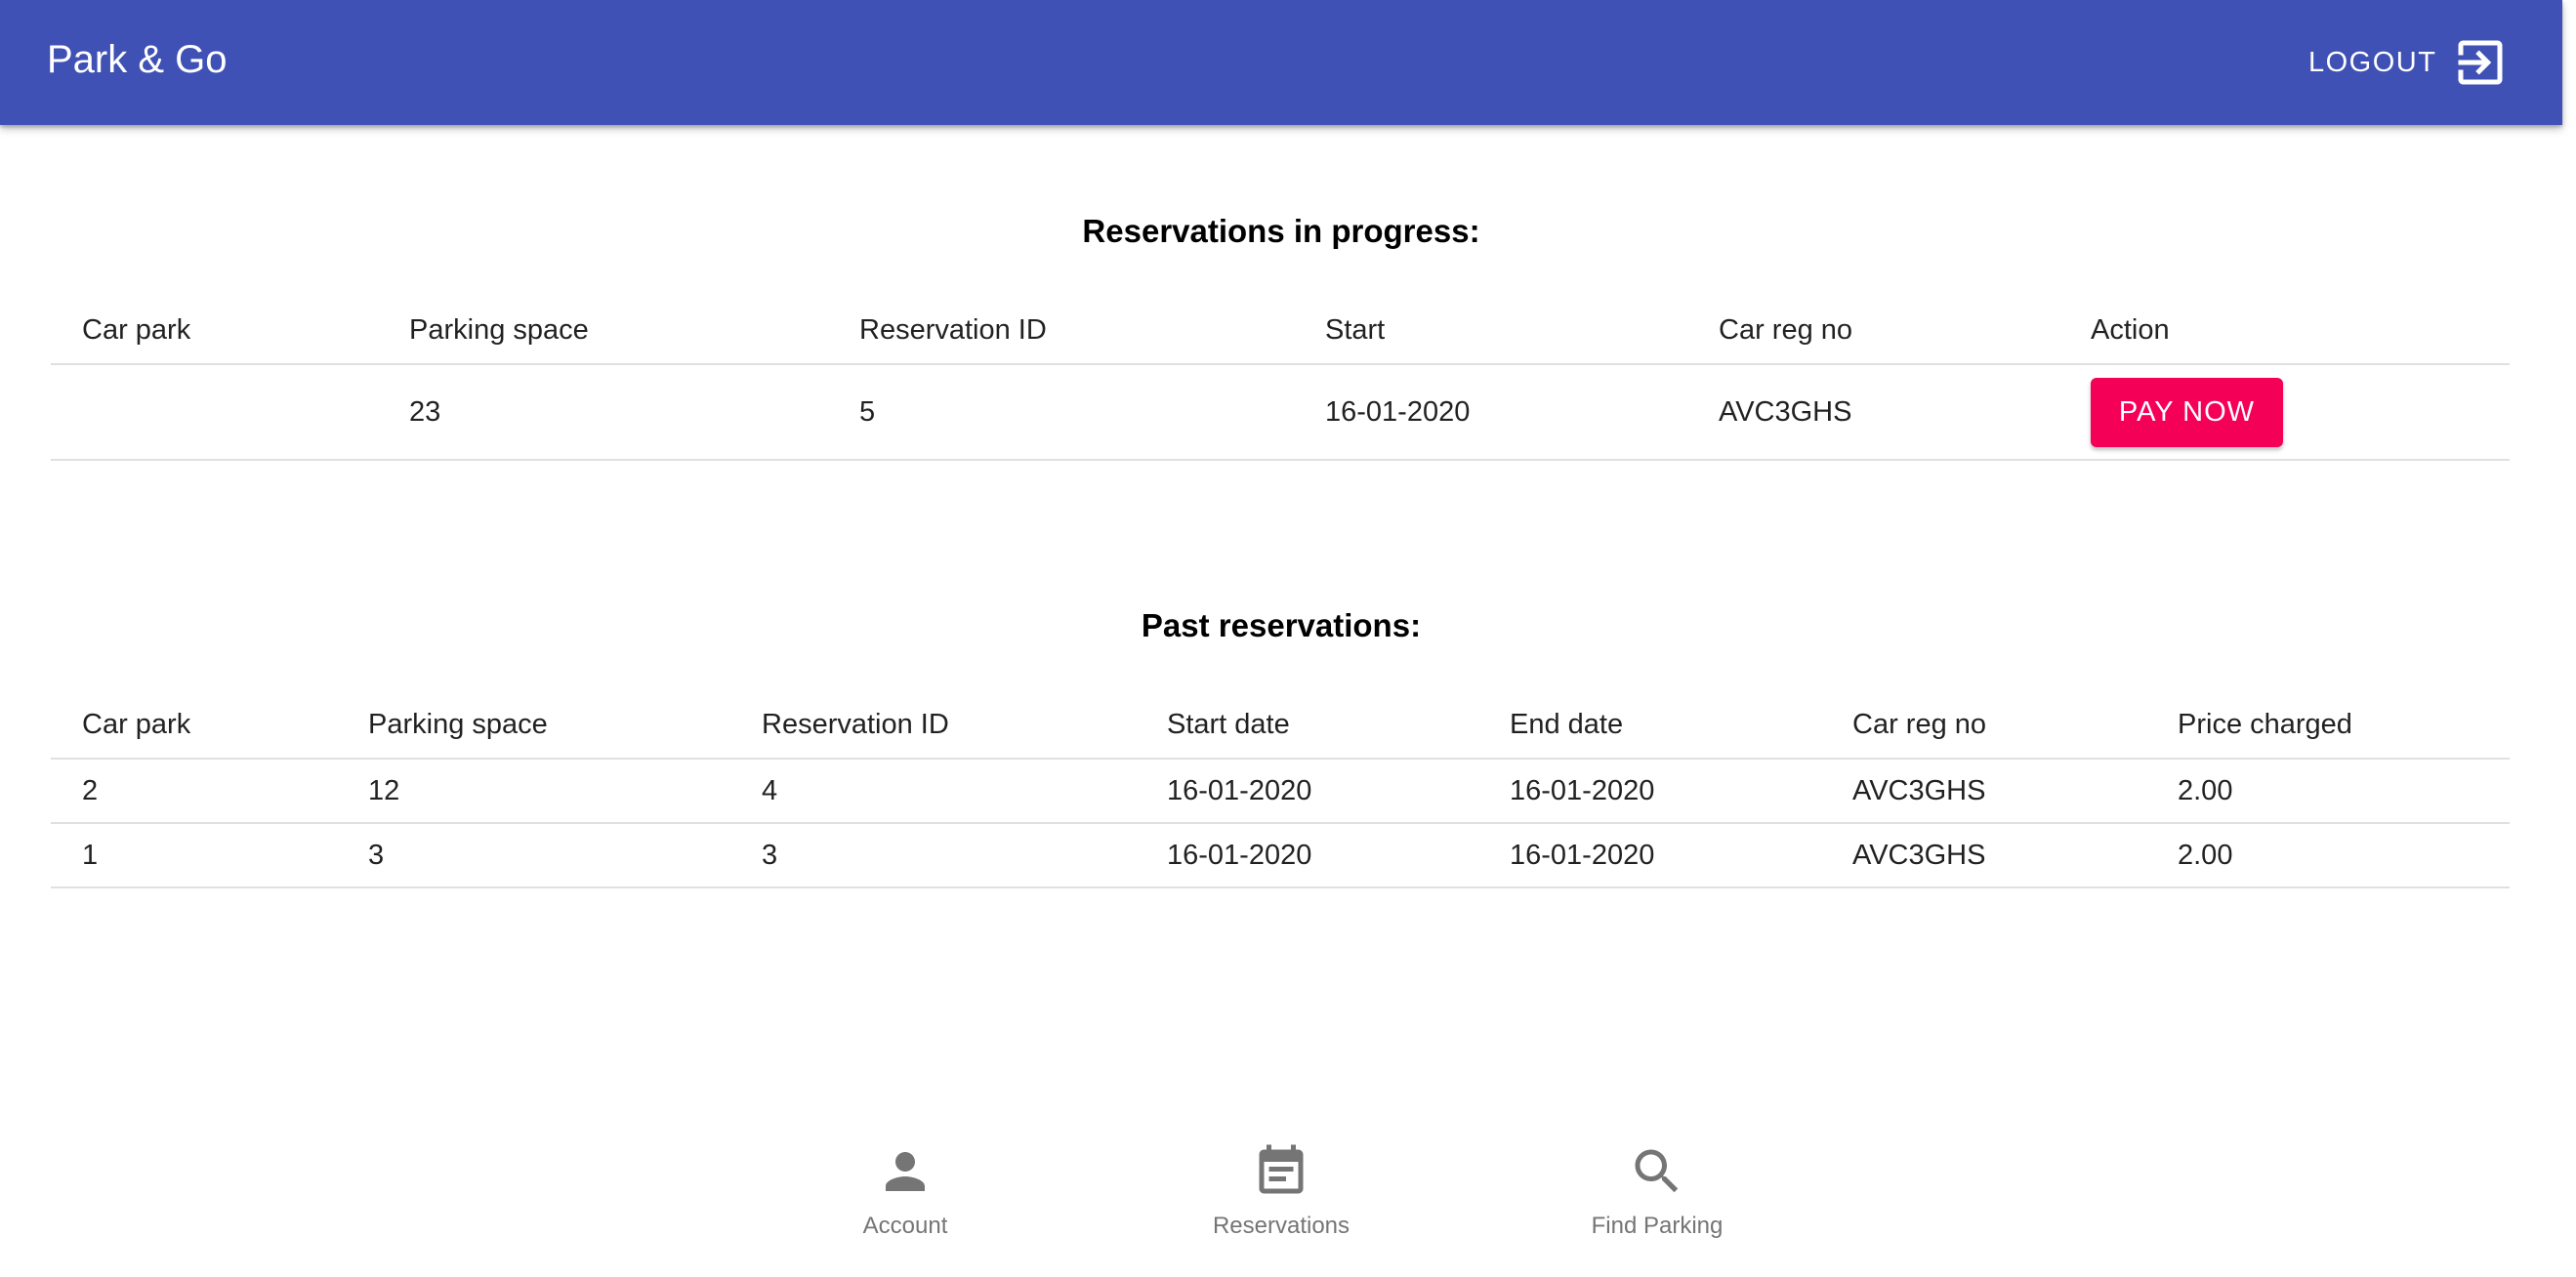 The width and height of the screenshot is (2576, 1277). What do you see at coordinates (1281, 1226) in the screenshot?
I see `nav-reservations-label: Reservations` at bounding box center [1281, 1226].